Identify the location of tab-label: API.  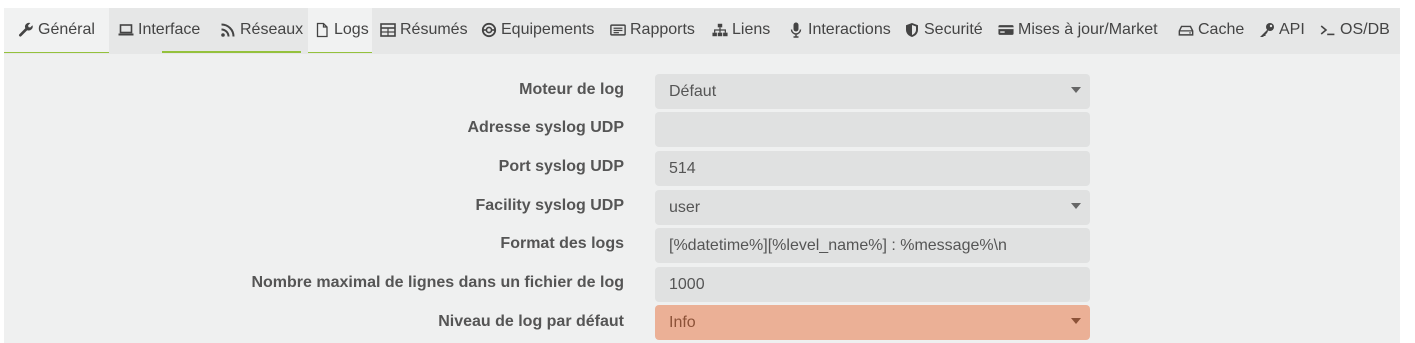
(1292, 29).